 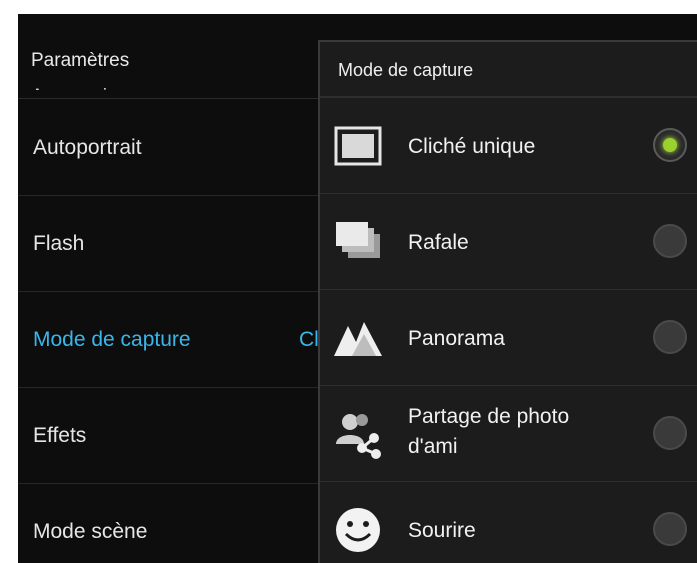 I want to click on settings-item-label: Flash, so click(x=59, y=243).